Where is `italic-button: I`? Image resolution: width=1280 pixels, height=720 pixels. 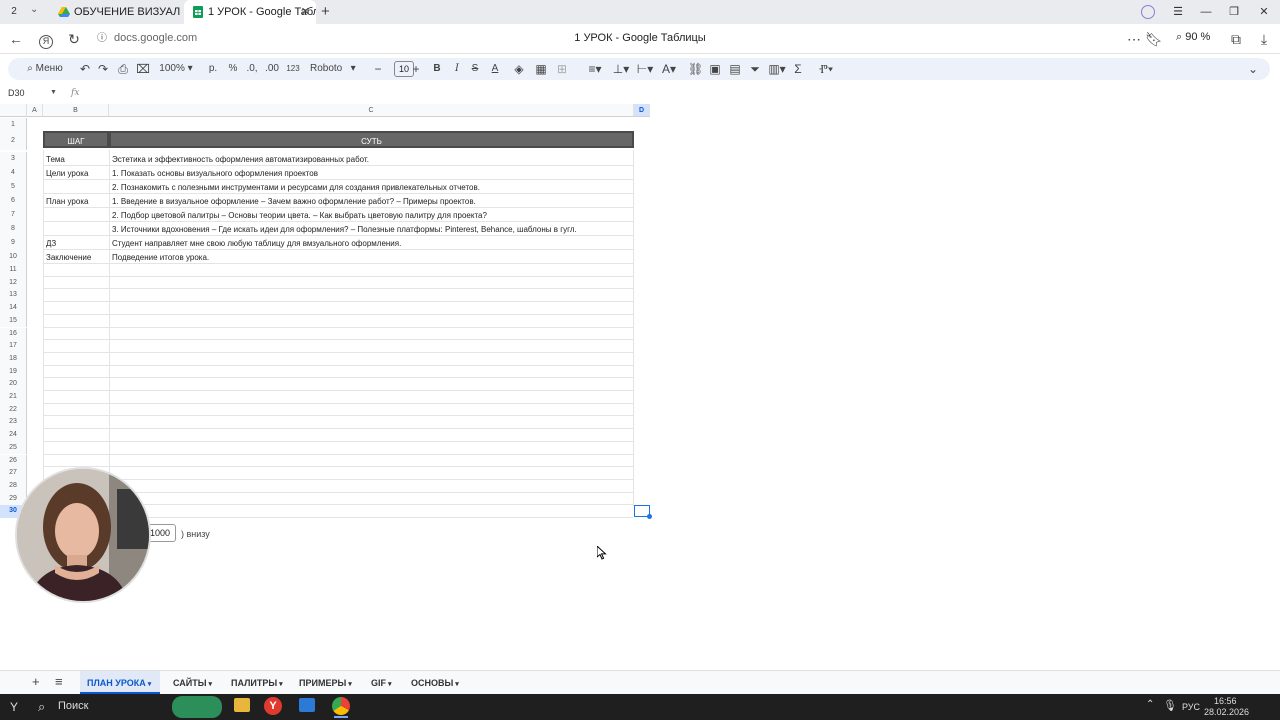 italic-button: I is located at coordinates (457, 69).